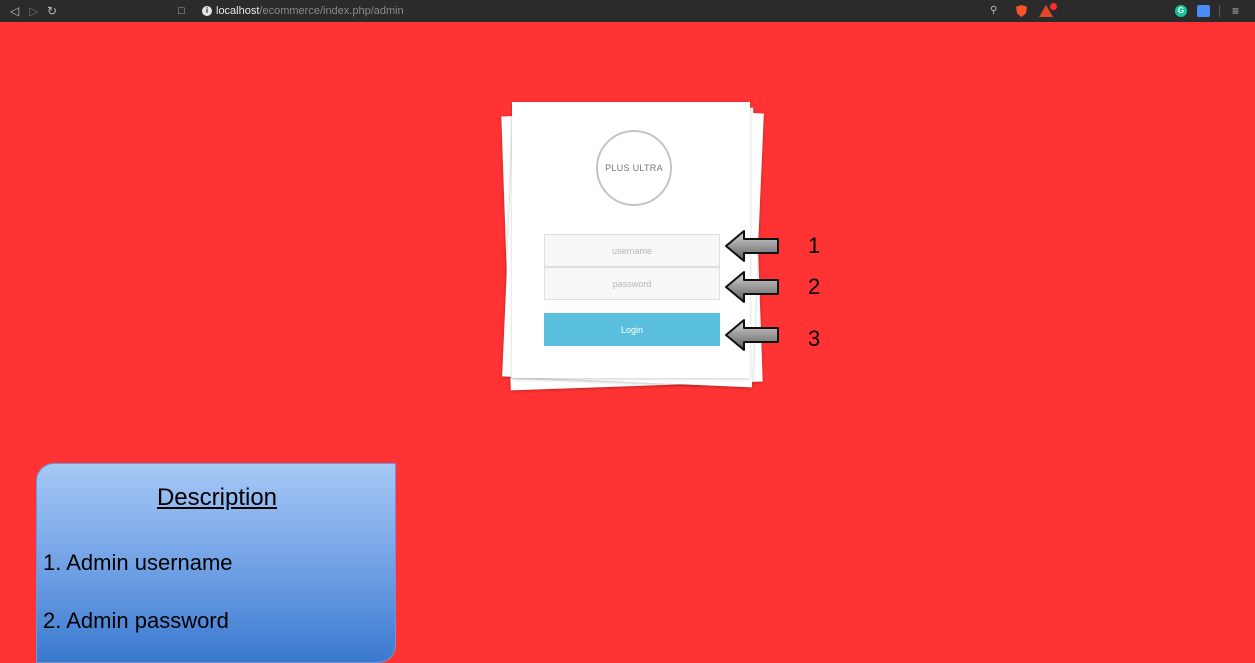 The image size is (1255, 663). What do you see at coordinates (814, 338) in the screenshot?
I see `annotation-number: 3` at bounding box center [814, 338].